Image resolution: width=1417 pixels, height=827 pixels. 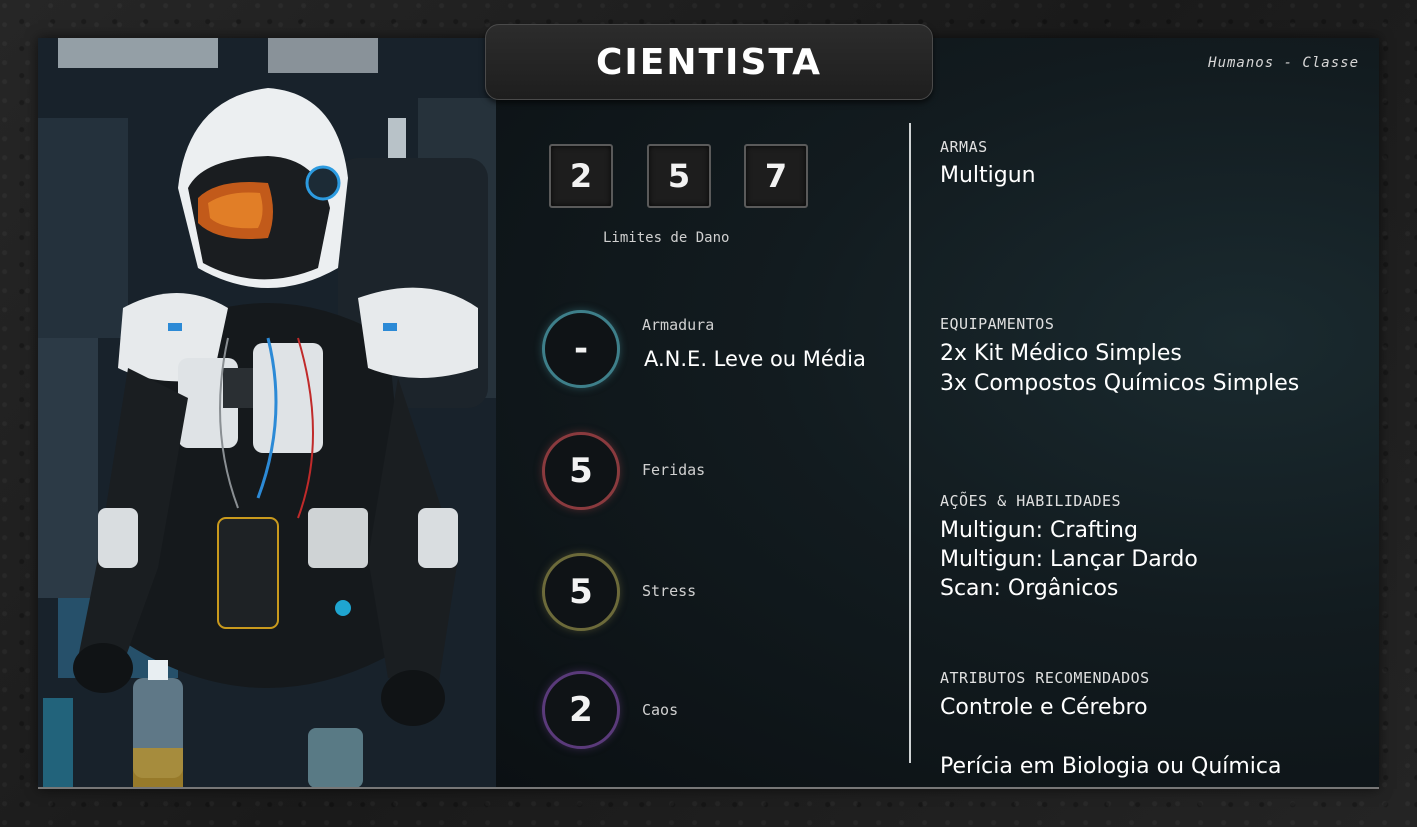 What do you see at coordinates (708, 788) in the screenshot?
I see `card-bottom-edge` at bounding box center [708, 788].